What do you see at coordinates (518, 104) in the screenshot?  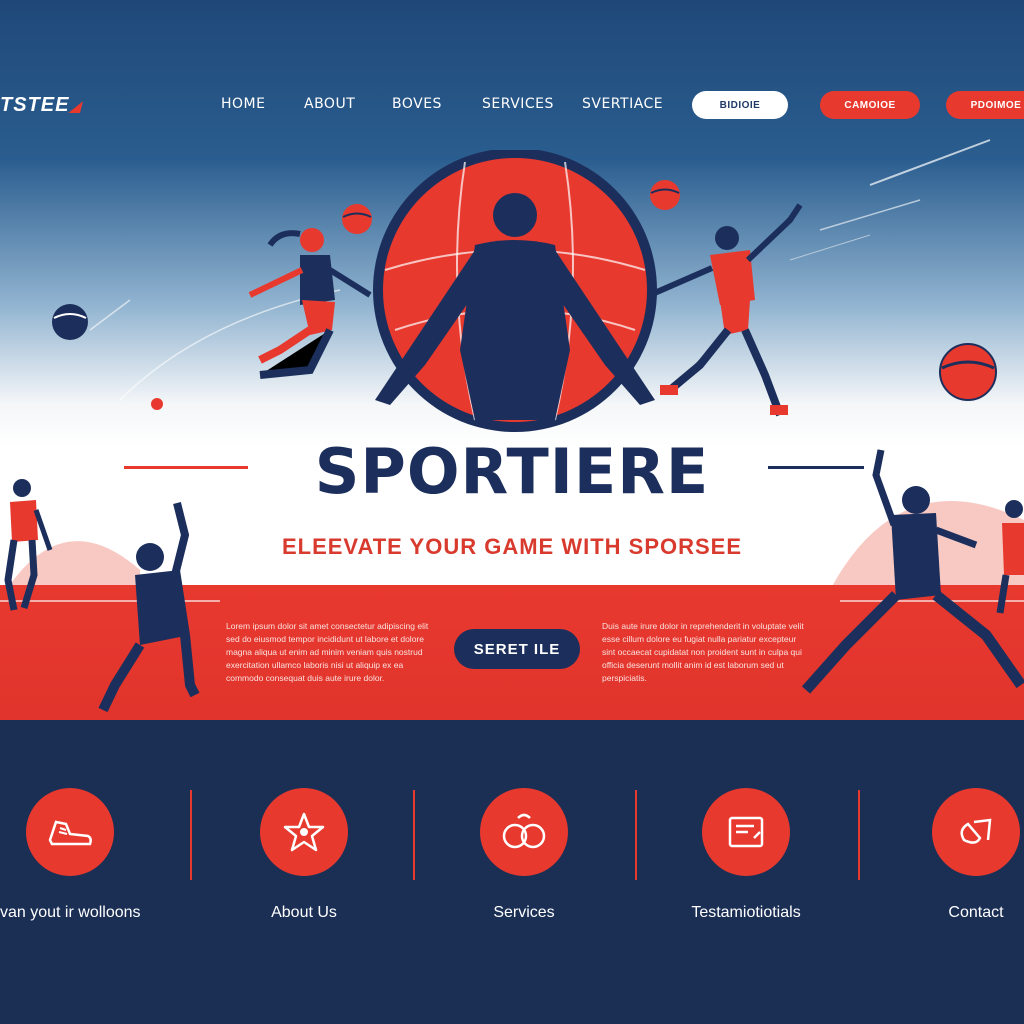 I see `nav-link-services: SERVICES` at bounding box center [518, 104].